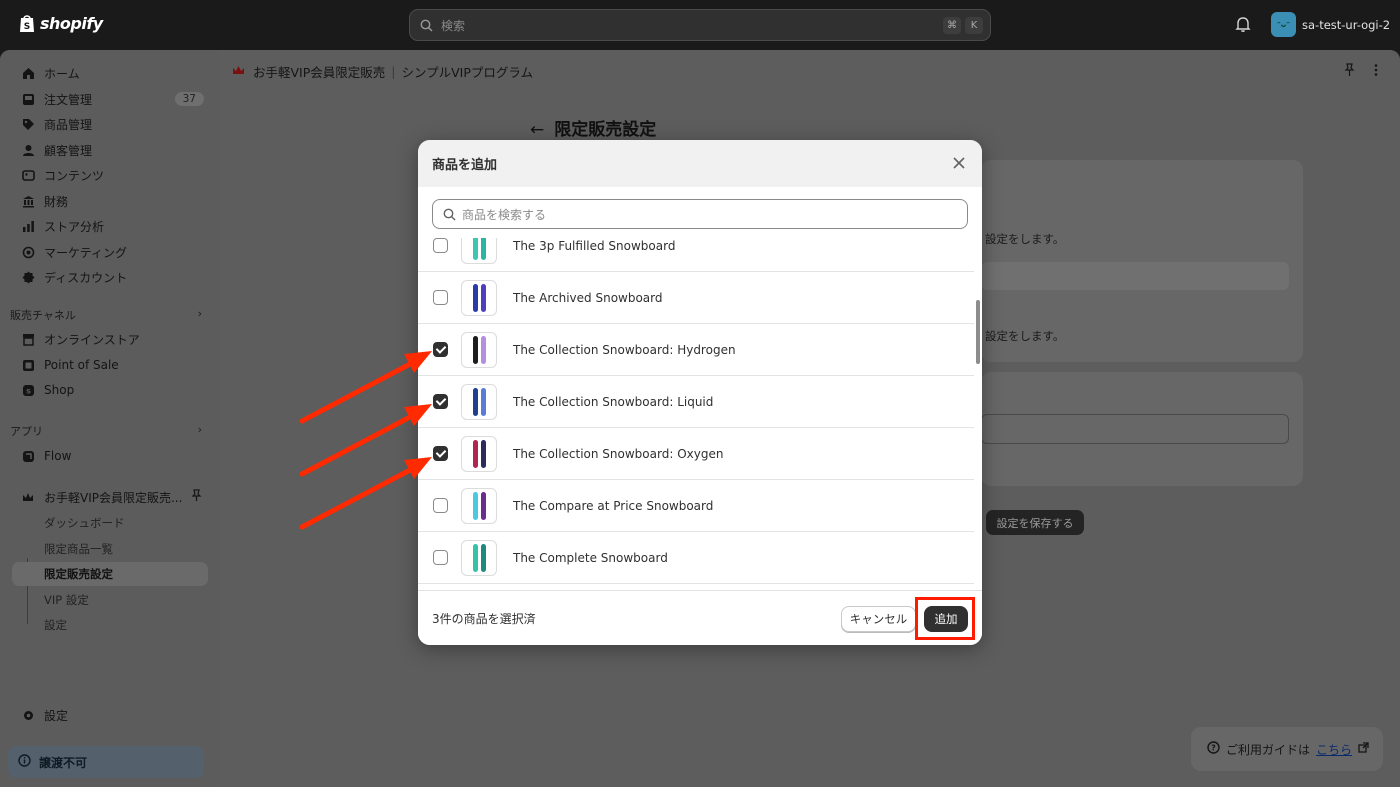 The height and width of the screenshot is (787, 1400). What do you see at coordinates (1334, 749) in the screenshot?
I see `guide-link: こちら` at bounding box center [1334, 749].